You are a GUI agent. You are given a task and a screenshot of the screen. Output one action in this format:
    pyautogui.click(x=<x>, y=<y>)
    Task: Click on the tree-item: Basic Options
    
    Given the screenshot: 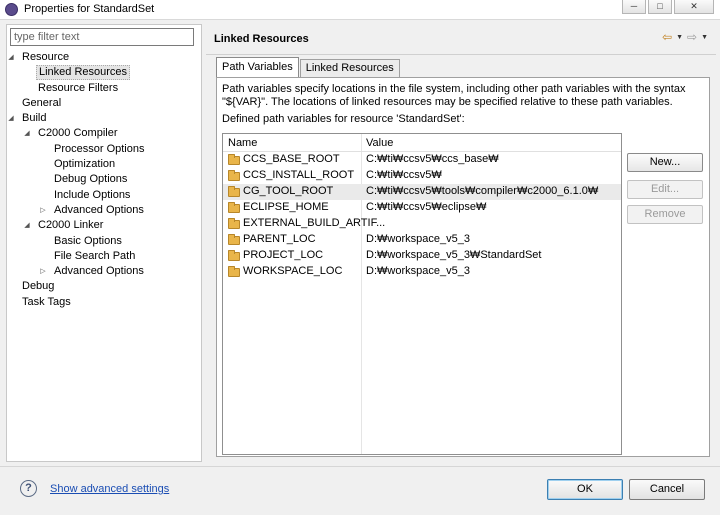 What is the action you would take?
    pyautogui.click(x=105, y=241)
    